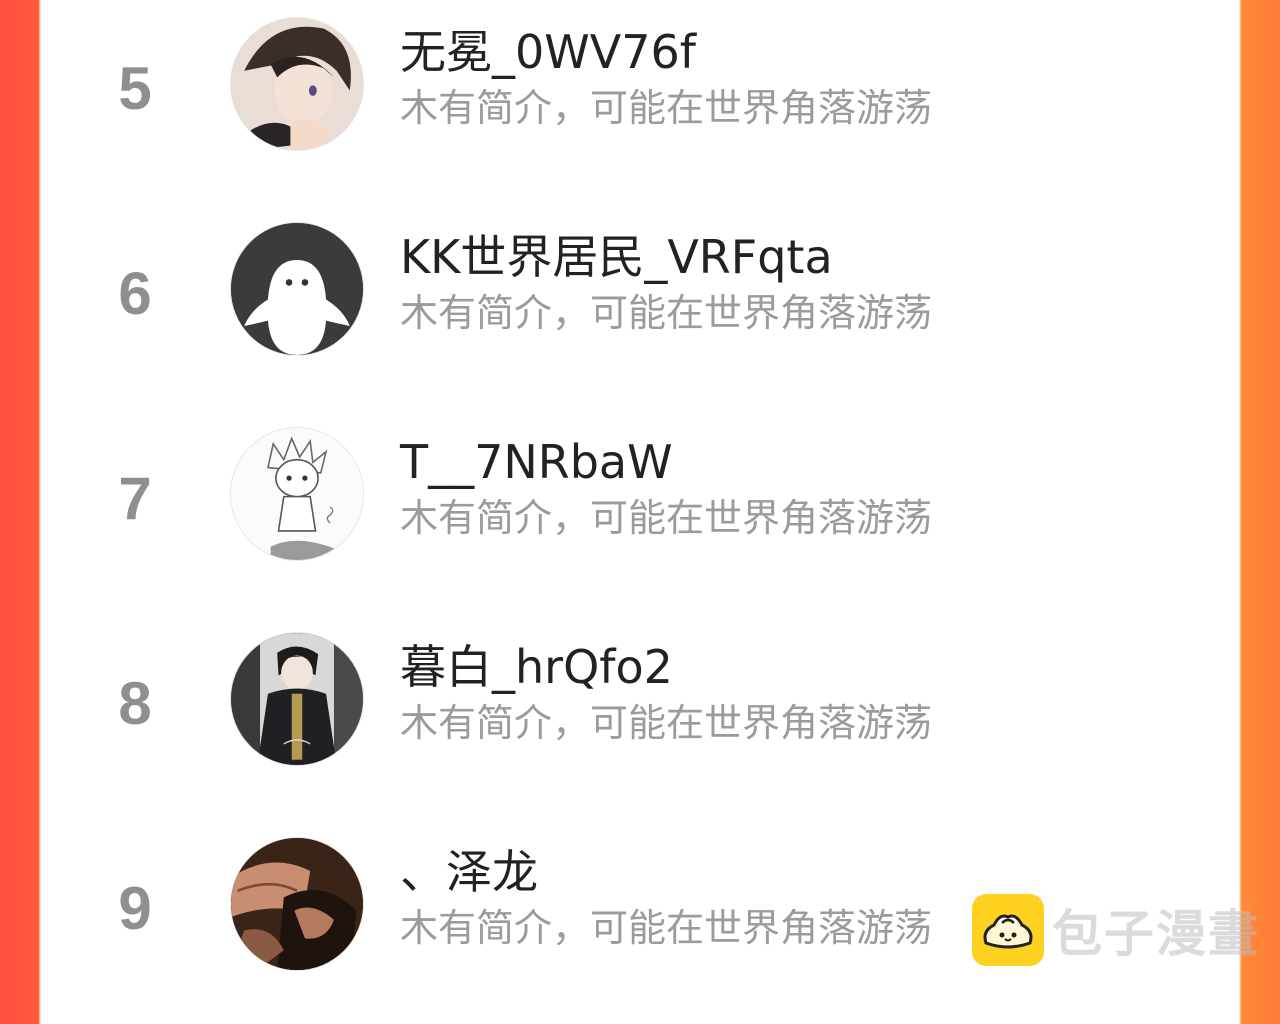  I want to click on default-ghost-avatar-icon, so click(297, 289).